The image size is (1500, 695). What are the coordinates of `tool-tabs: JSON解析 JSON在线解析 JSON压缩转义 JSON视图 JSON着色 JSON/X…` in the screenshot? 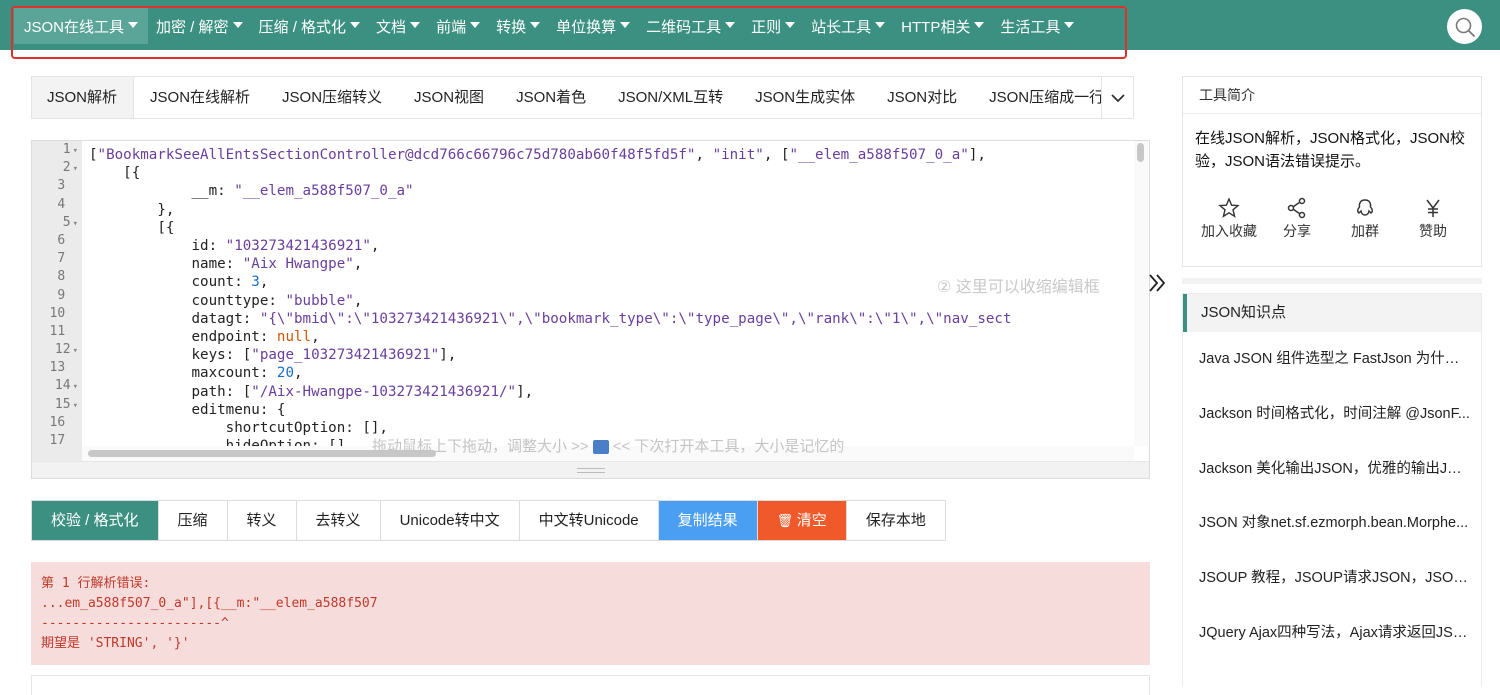 It's located at (582, 97).